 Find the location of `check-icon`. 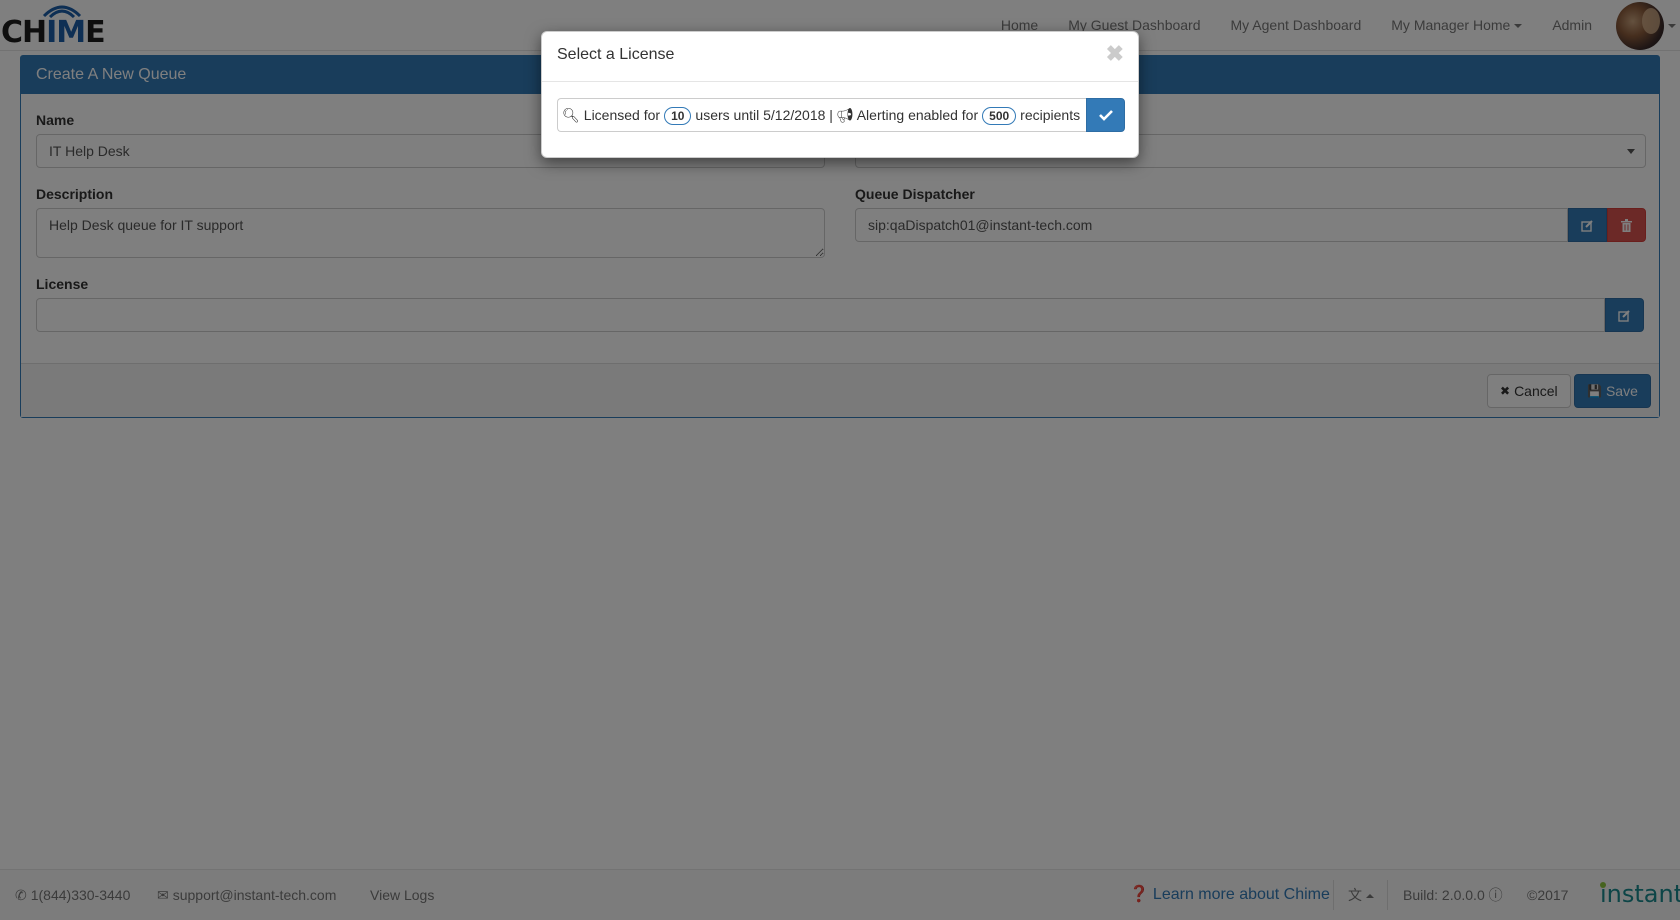

check-icon is located at coordinates (1105, 115).